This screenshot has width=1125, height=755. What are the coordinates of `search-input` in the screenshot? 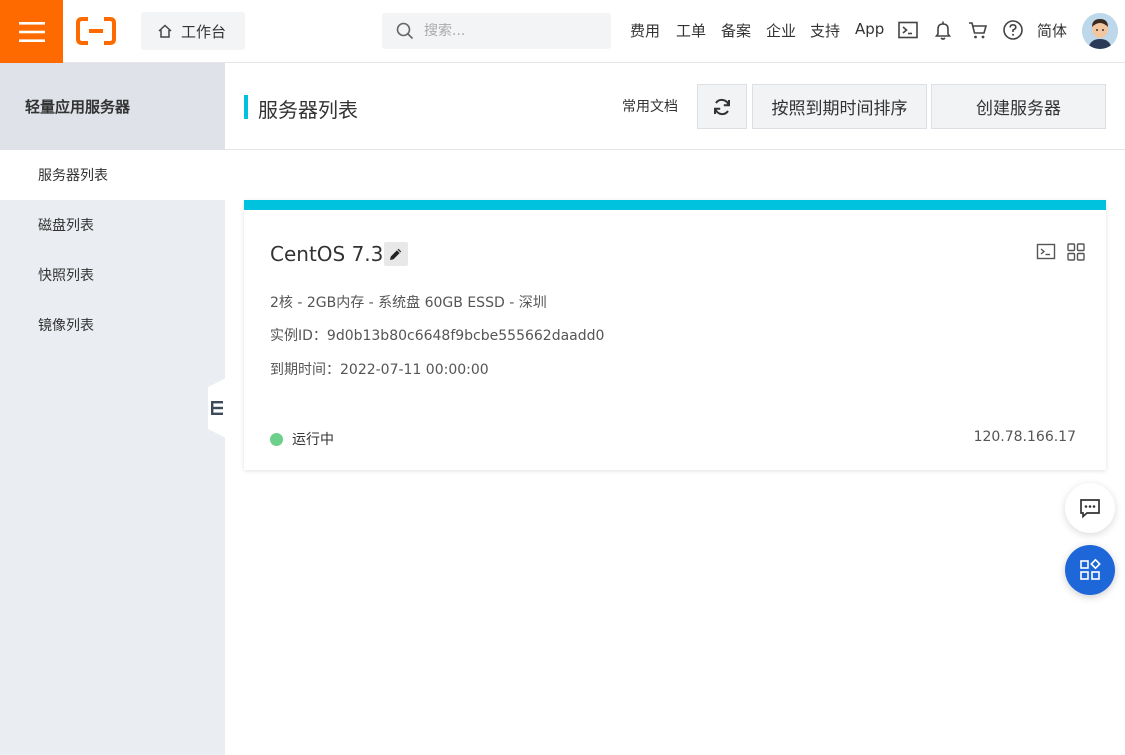 It's located at (509, 31).